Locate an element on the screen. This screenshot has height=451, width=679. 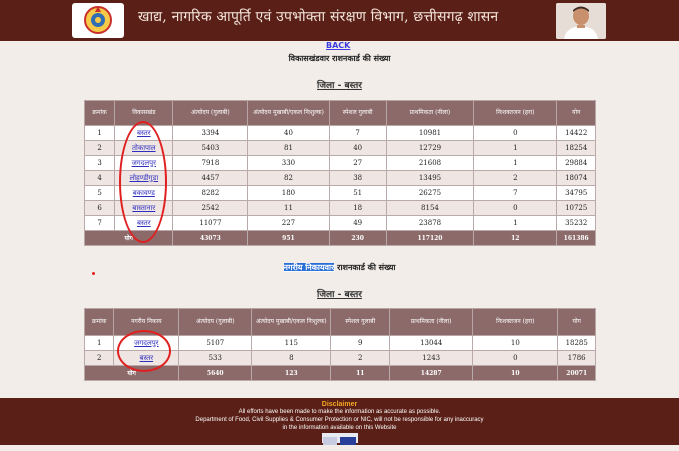
urban-body-link: नगरीय निकायवार is located at coordinates (309, 267).